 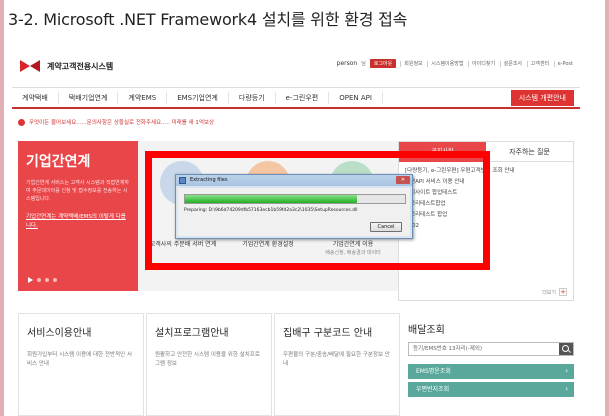 I want to click on site-logo: 계약고객전용시스템, so click(x=66, y=66).